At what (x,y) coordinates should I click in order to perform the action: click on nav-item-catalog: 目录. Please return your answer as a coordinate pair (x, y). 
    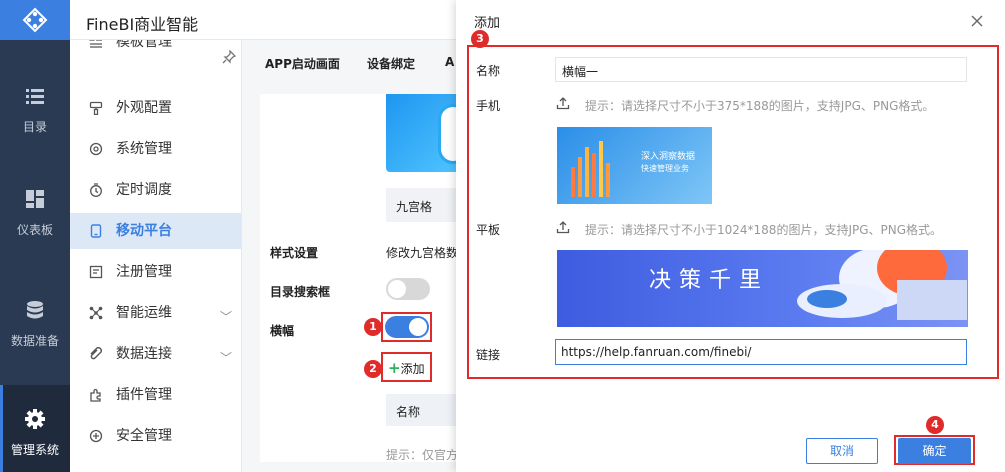
    Looking at the image, I should click on (35, 106).